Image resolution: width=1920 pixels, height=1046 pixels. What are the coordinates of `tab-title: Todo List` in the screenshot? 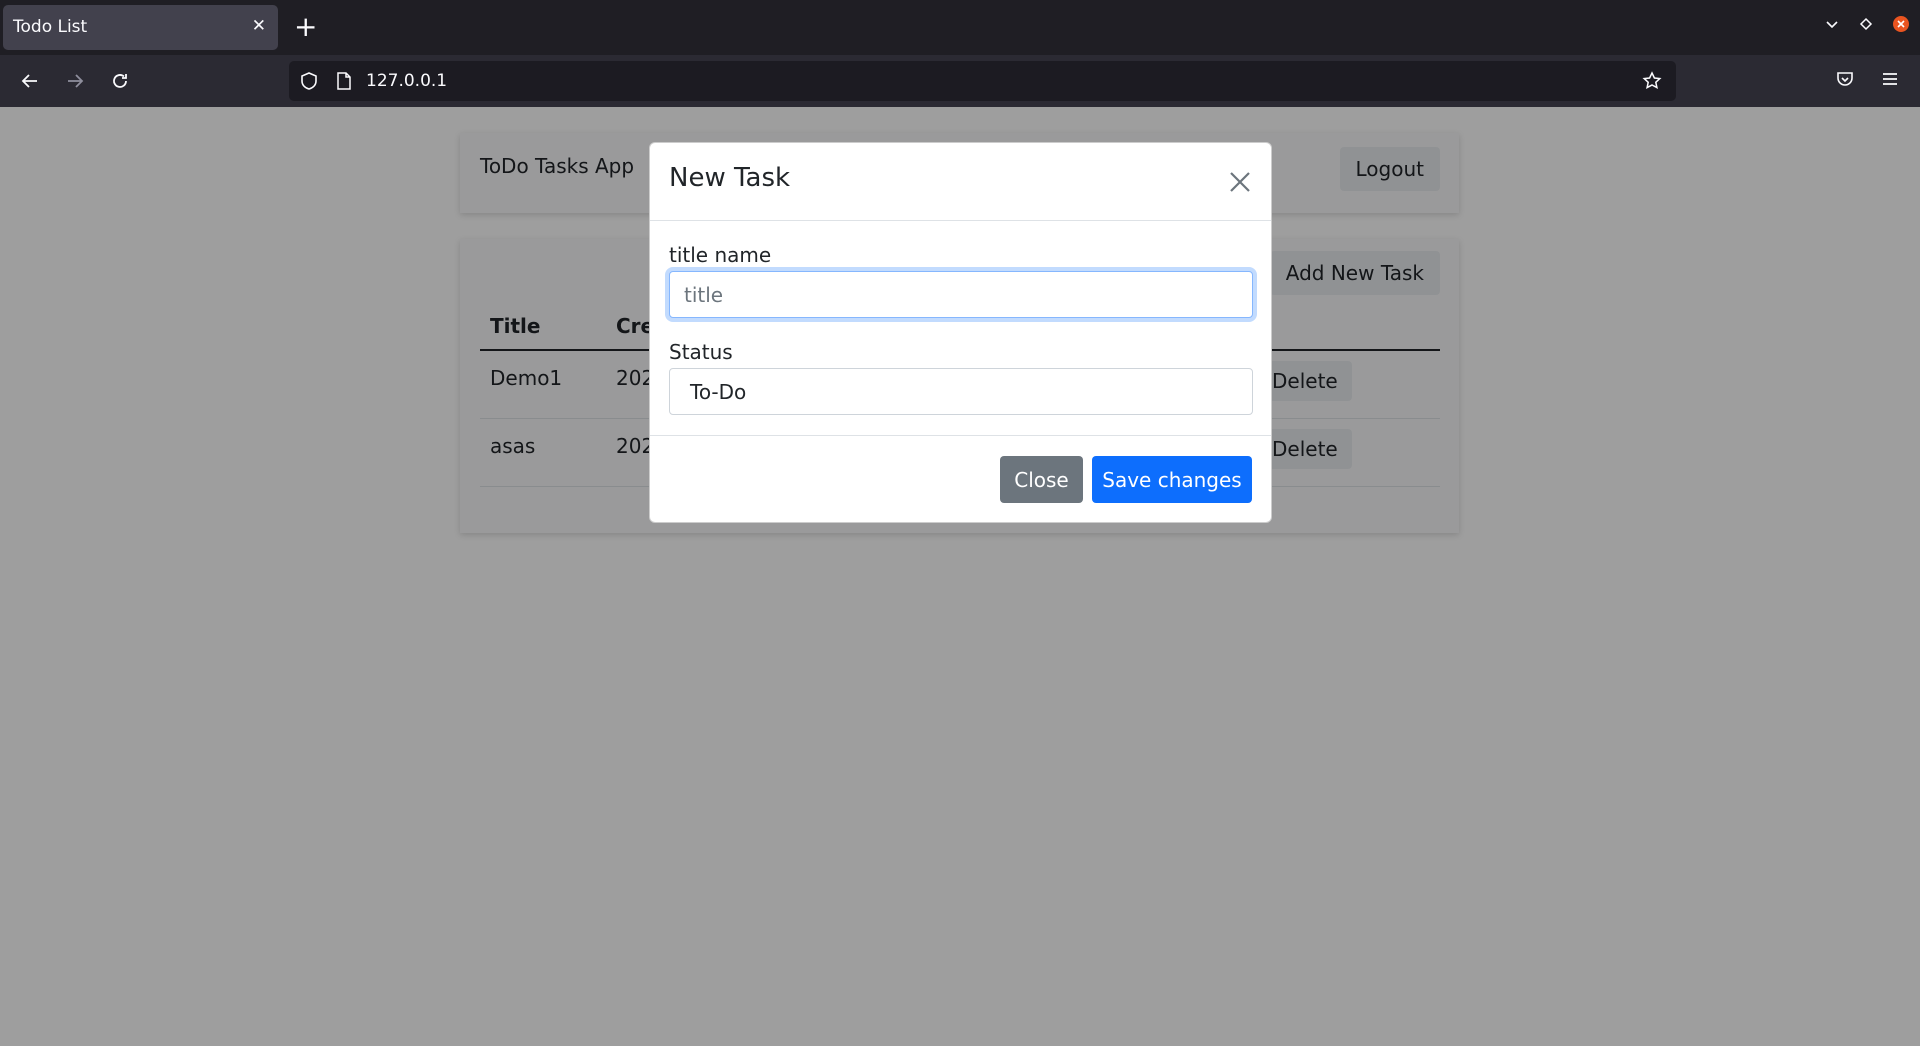 It's located at (50, 27).